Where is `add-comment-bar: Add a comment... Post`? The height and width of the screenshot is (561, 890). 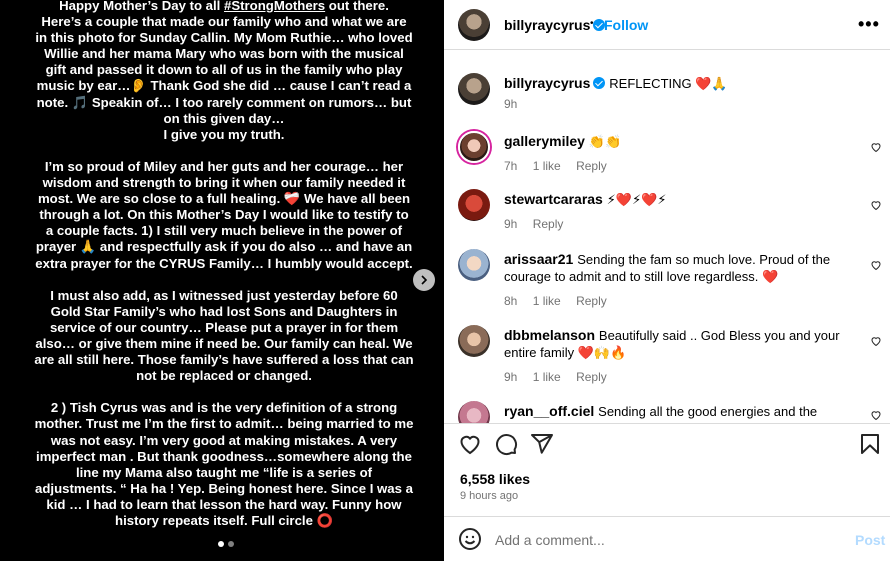 add-comment-bar: Add a comment... Post is located at coordinates (667, 538).